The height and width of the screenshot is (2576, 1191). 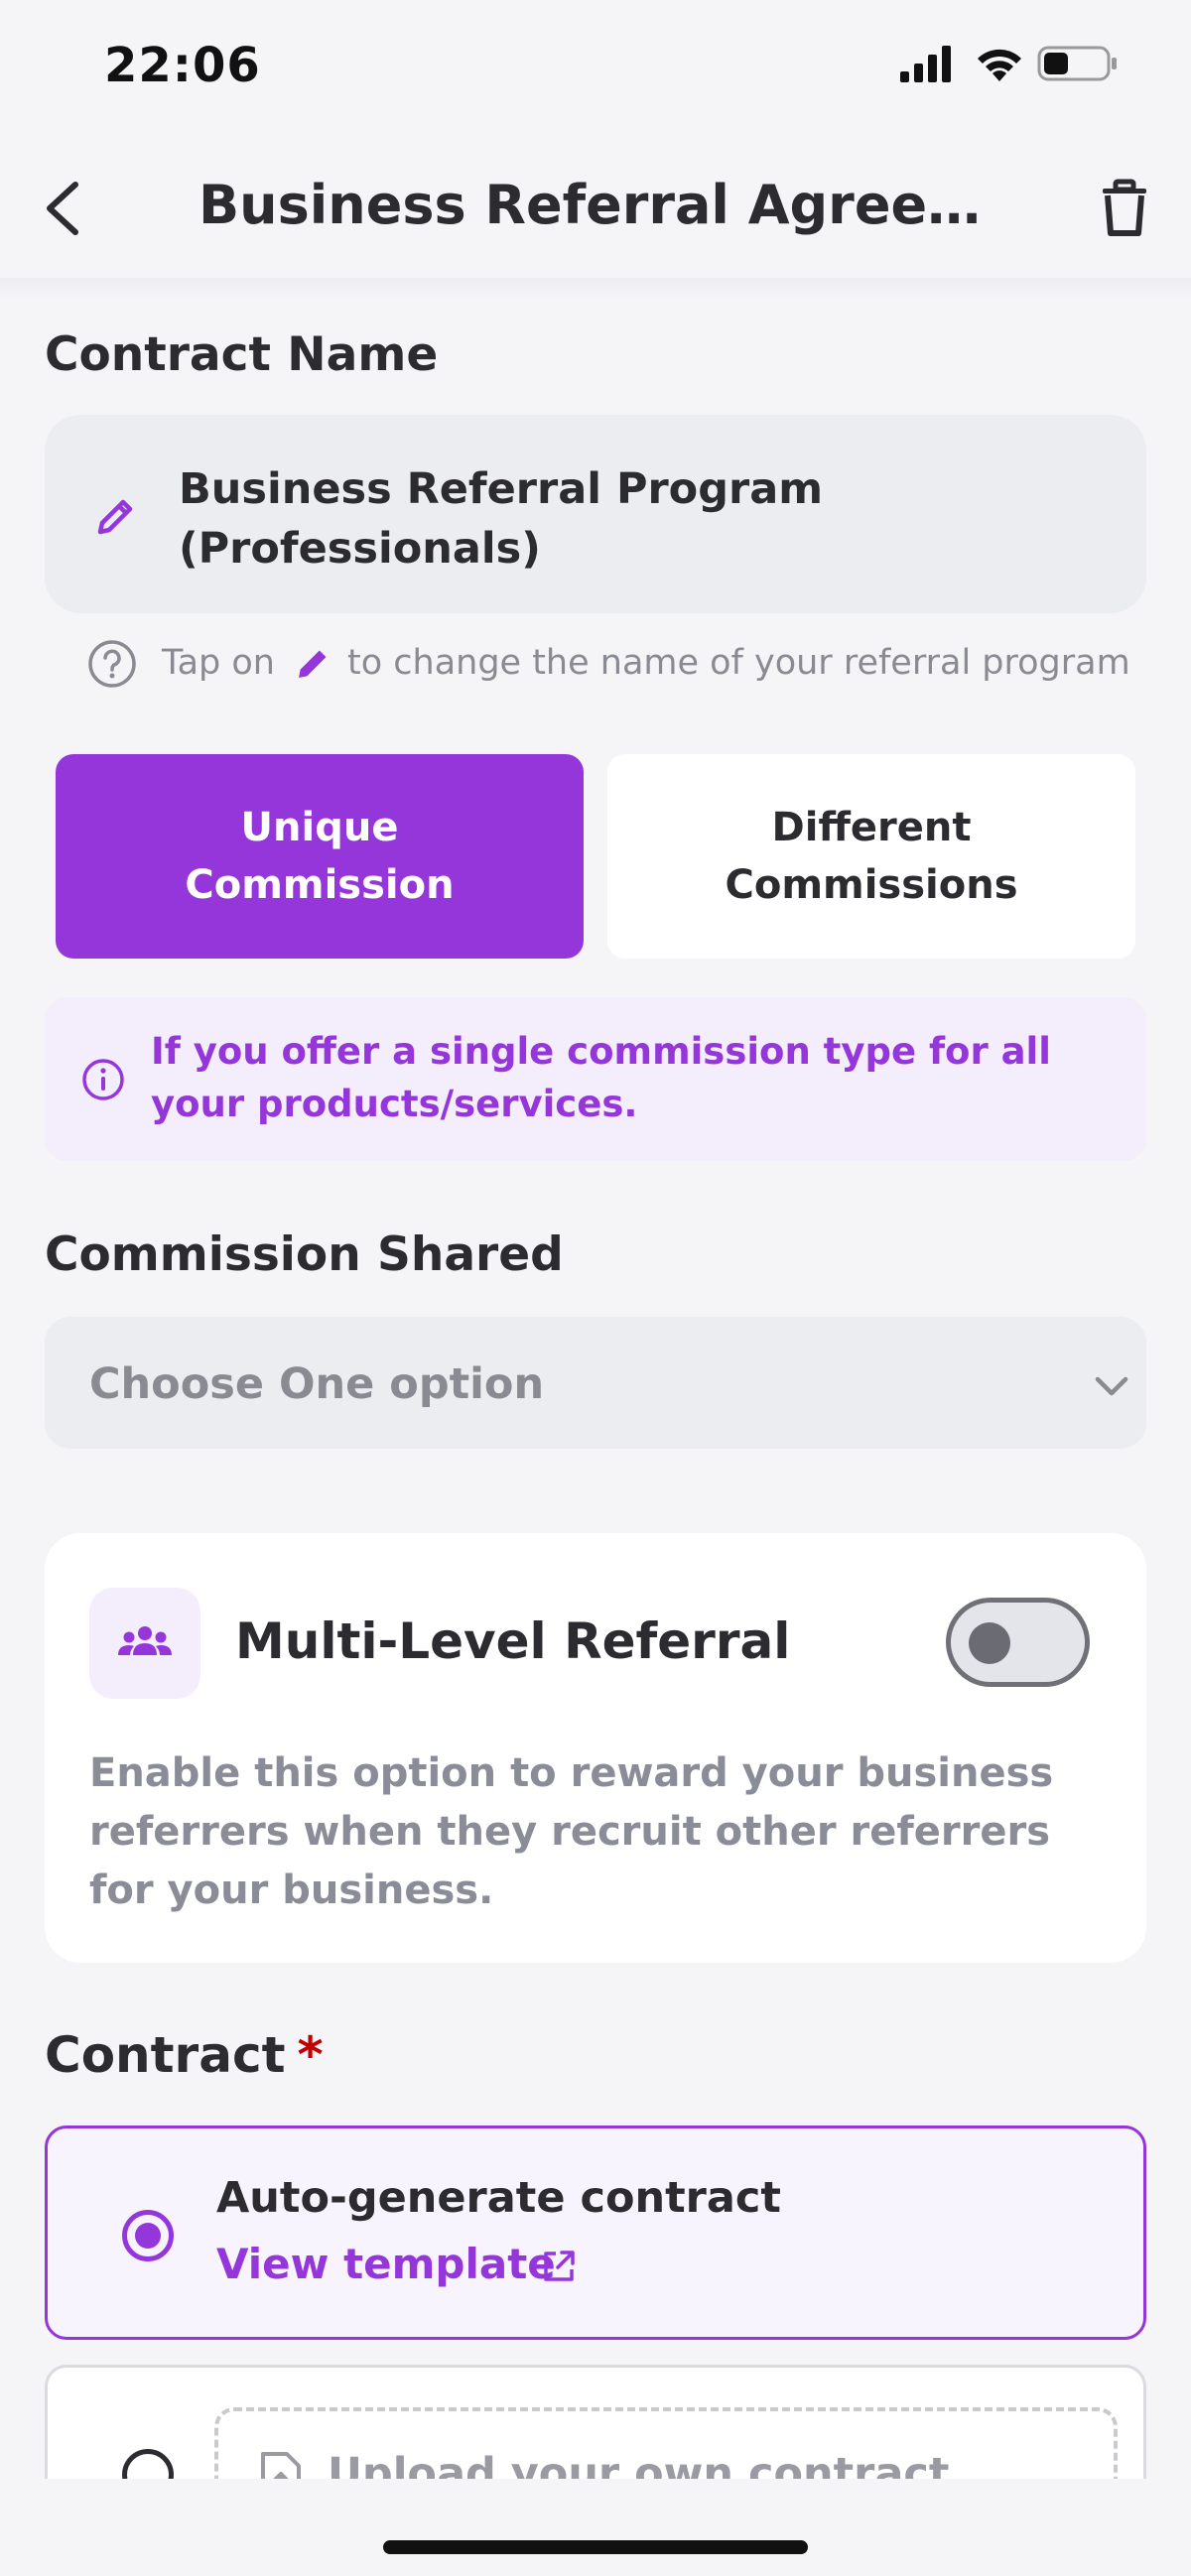 I want to click on auto-generate-contract-option: Auto-generate contract View template, so click(x=595, y=2233).